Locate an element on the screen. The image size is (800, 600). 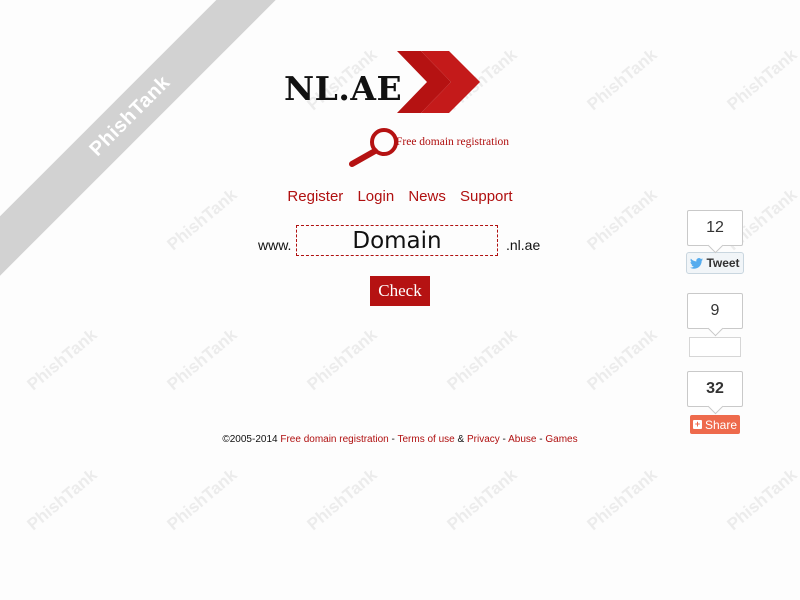
share-button: + Share is located at coordinates (715, 424).